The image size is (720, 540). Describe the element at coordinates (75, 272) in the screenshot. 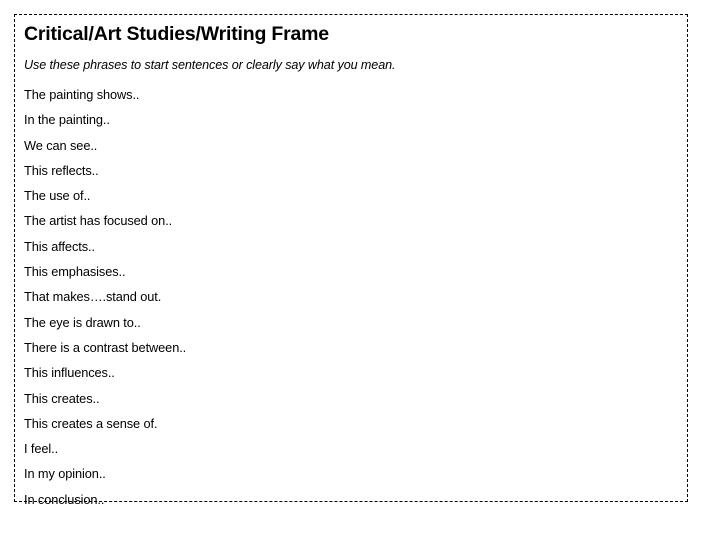

I see `list-item: This emphasises..` at that location.